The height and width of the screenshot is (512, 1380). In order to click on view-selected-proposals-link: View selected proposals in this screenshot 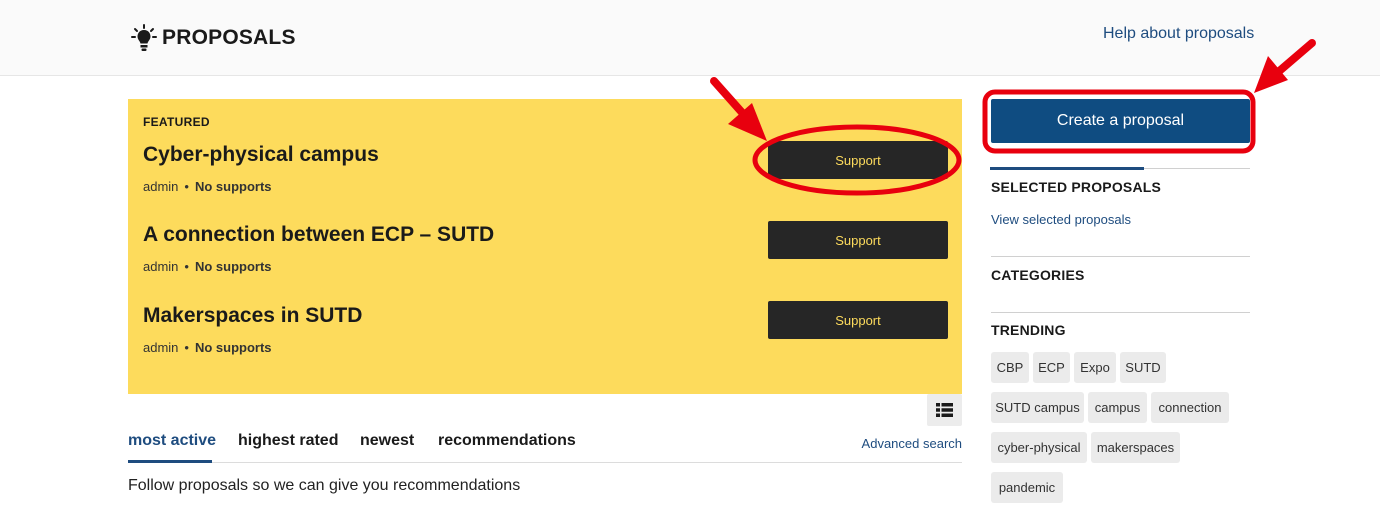, I will do `click(1061, 219)`.